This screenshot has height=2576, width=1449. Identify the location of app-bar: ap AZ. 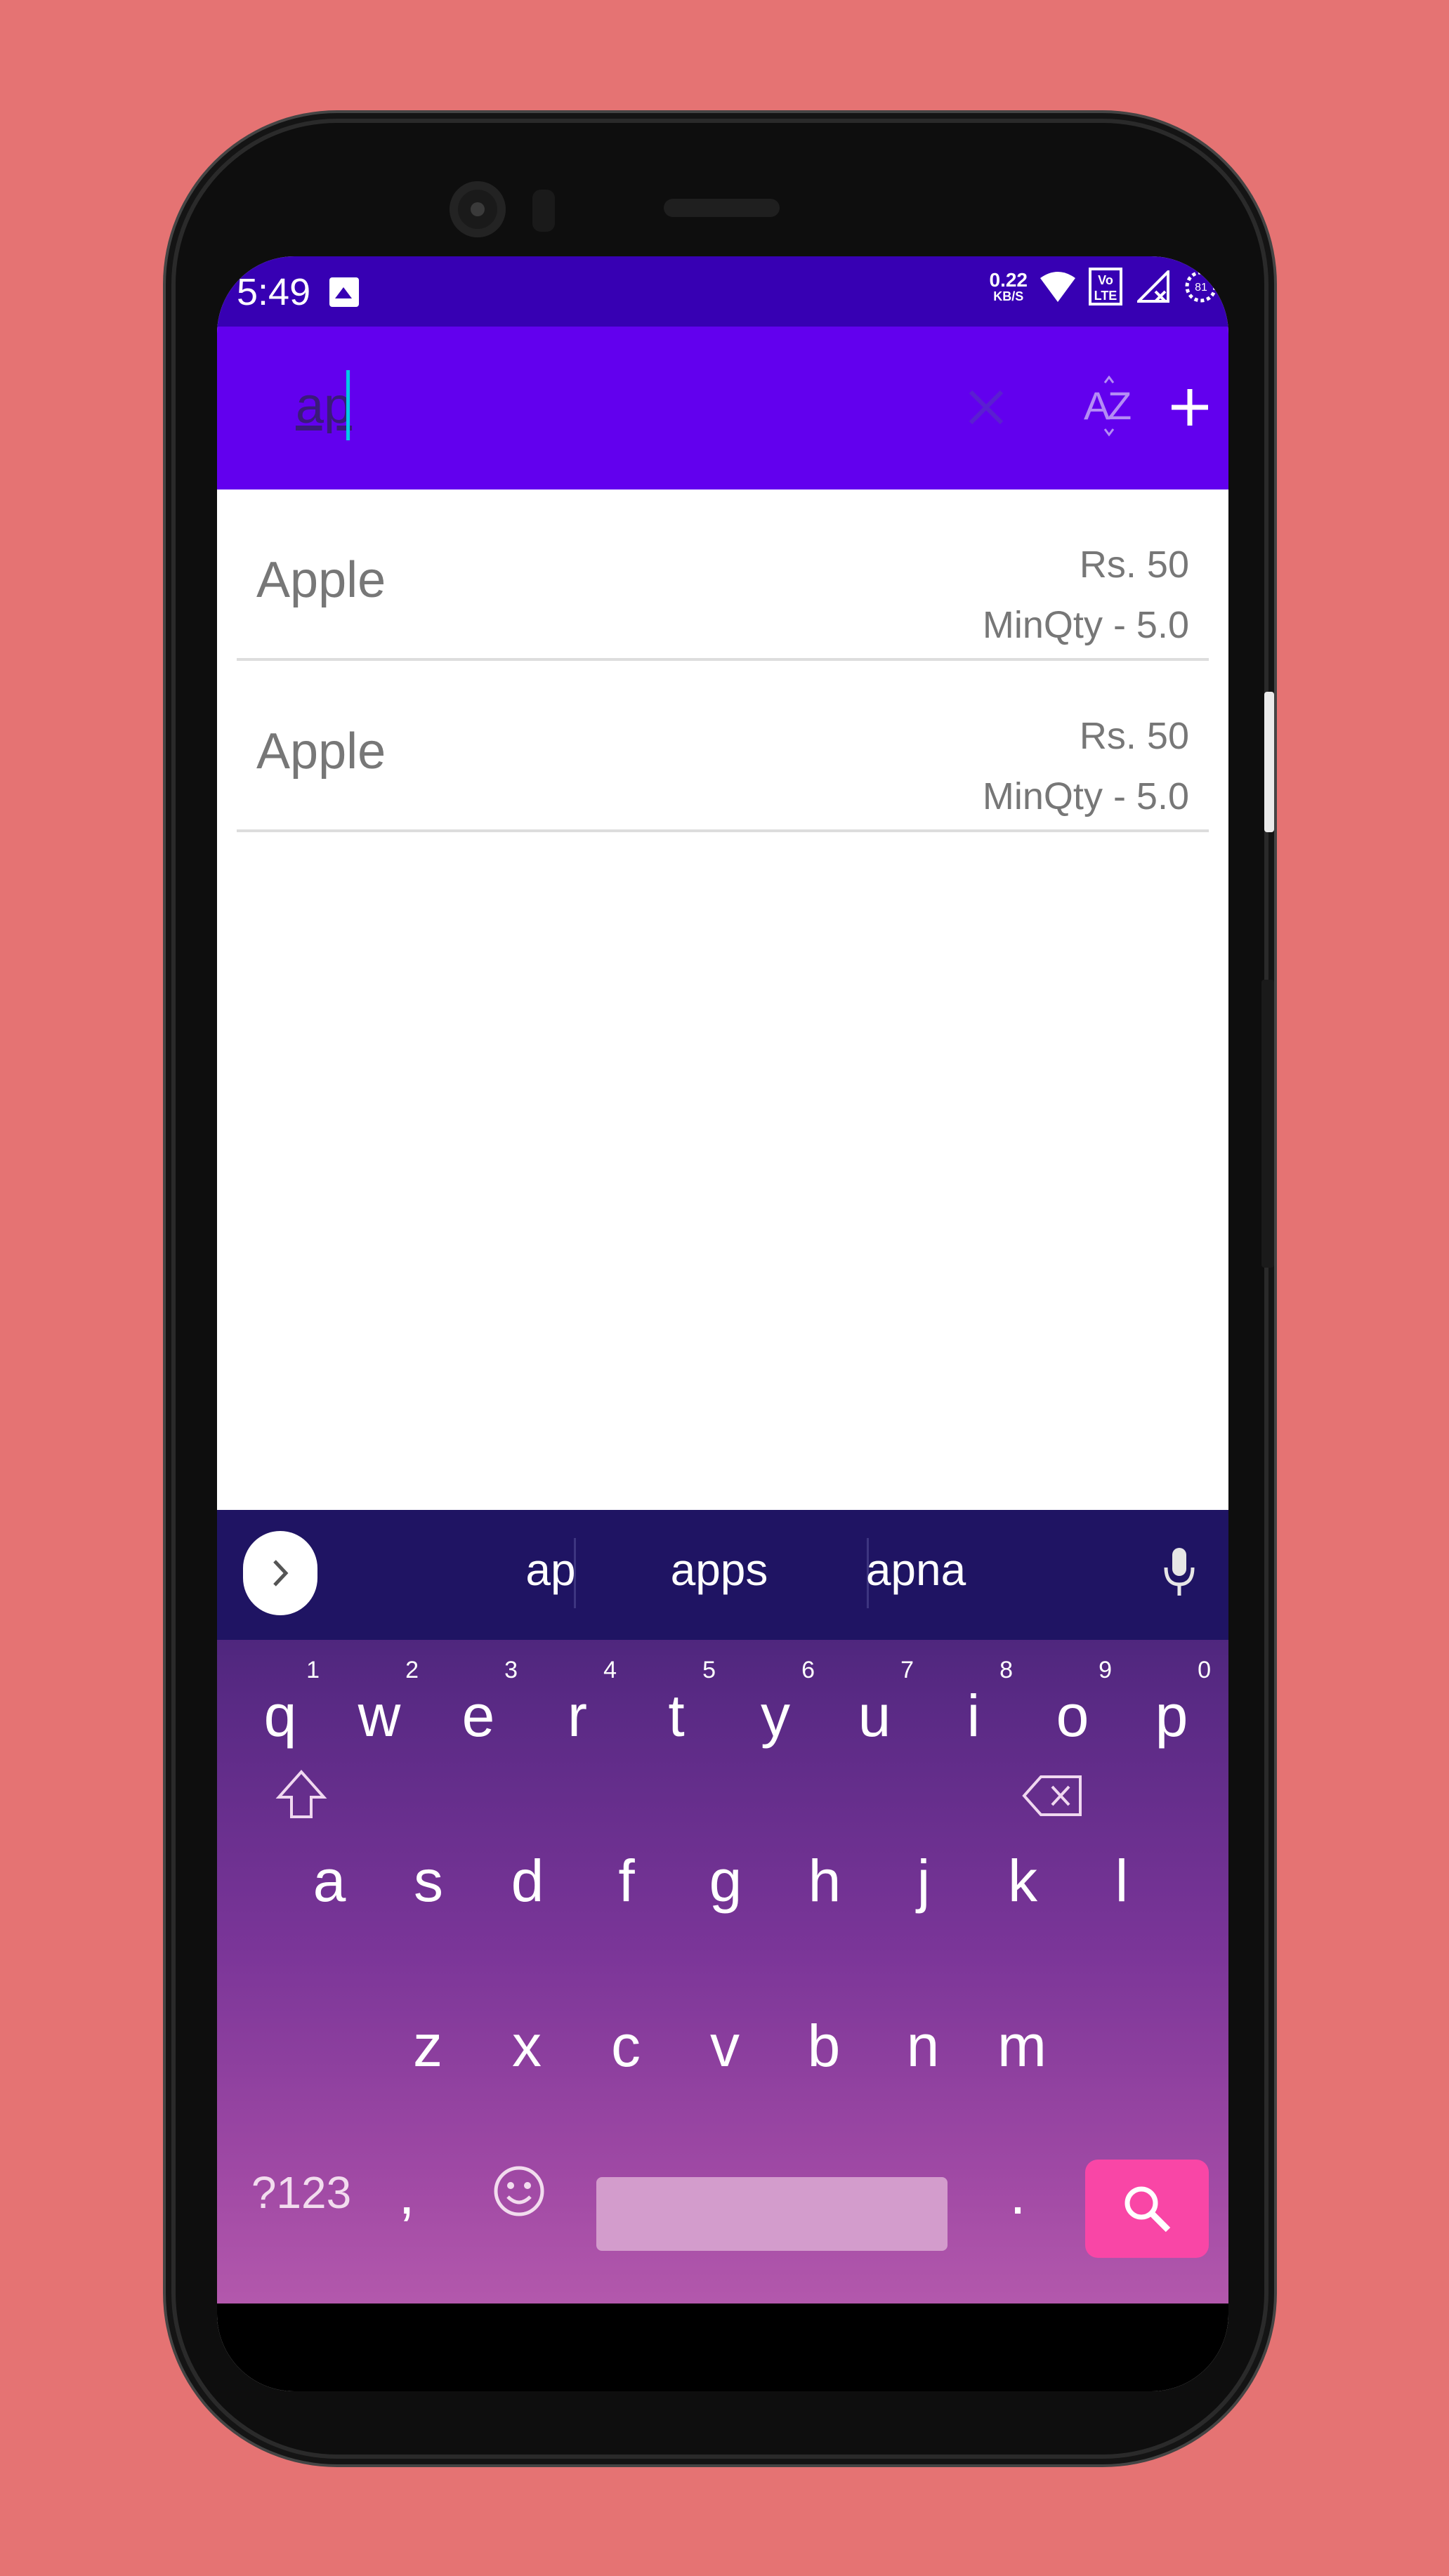
(722, 408).